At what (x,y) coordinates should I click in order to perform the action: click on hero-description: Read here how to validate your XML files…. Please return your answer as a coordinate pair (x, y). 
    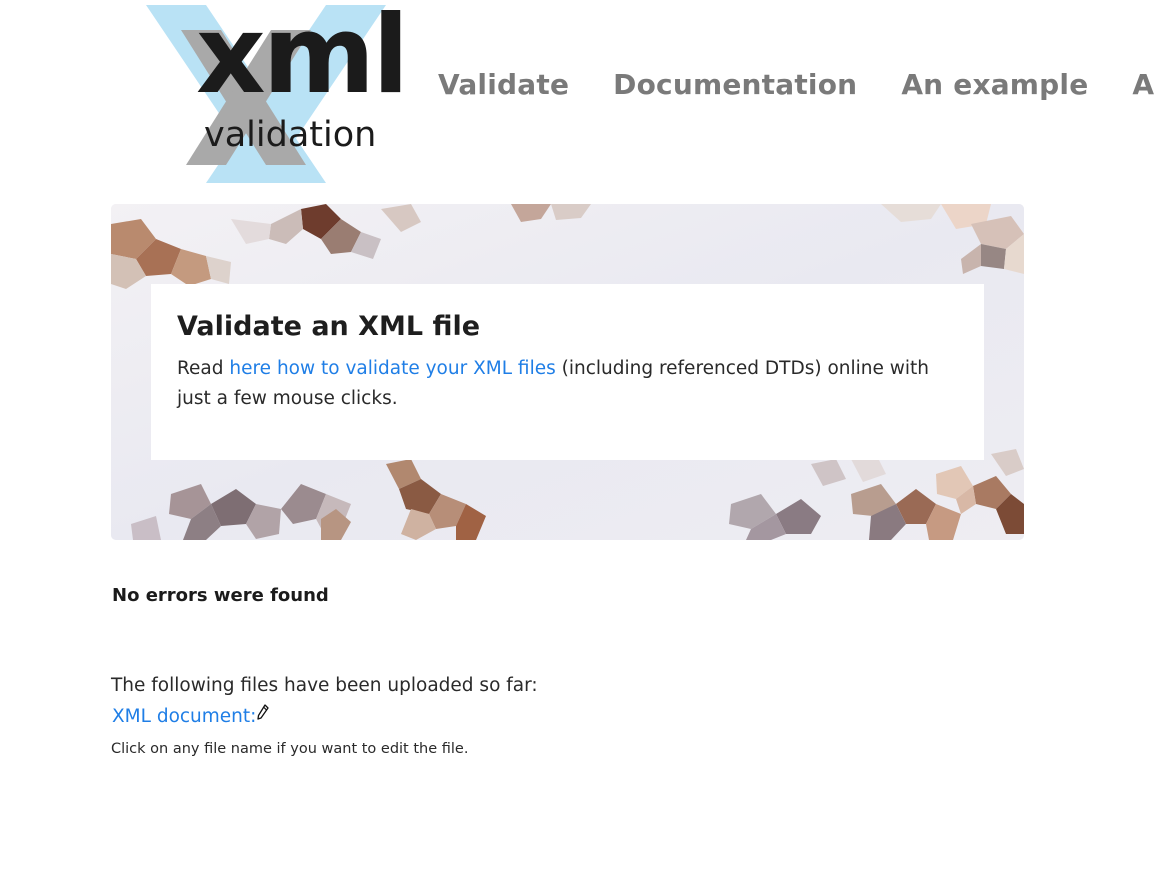
    Looking at the image, I should click on (567, 384).